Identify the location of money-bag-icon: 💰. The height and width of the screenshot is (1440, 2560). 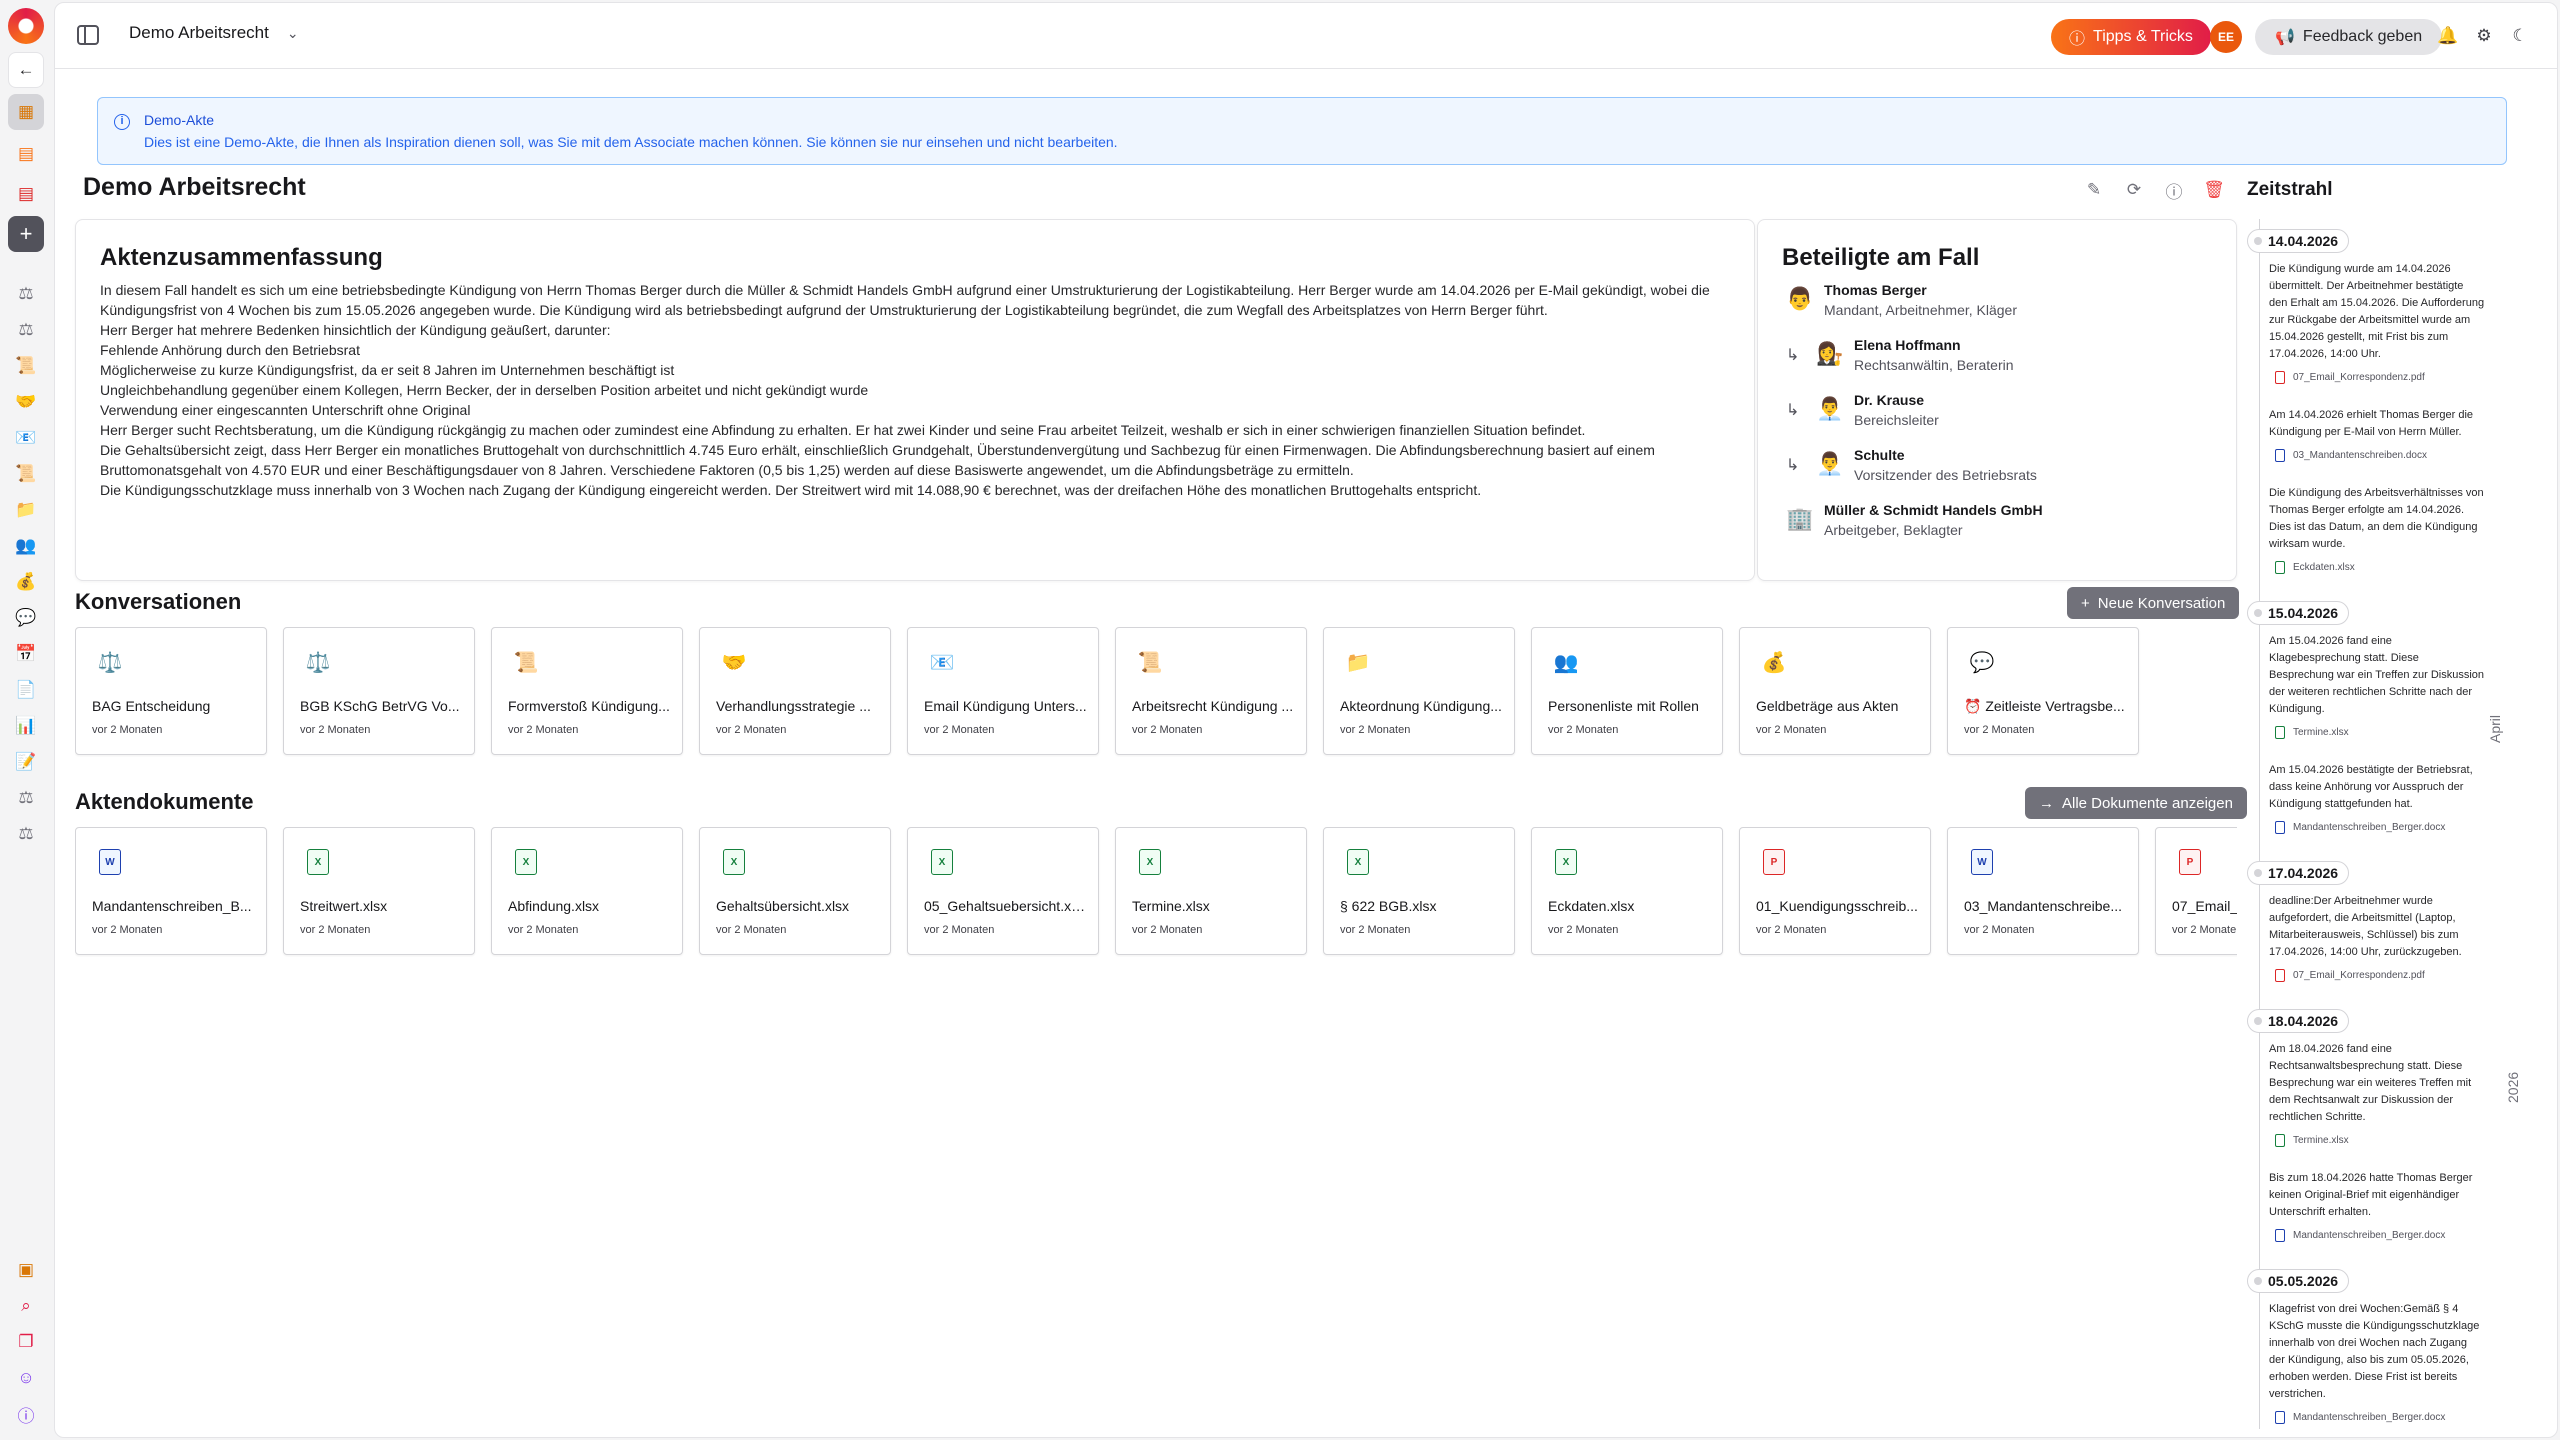
(26, 582).